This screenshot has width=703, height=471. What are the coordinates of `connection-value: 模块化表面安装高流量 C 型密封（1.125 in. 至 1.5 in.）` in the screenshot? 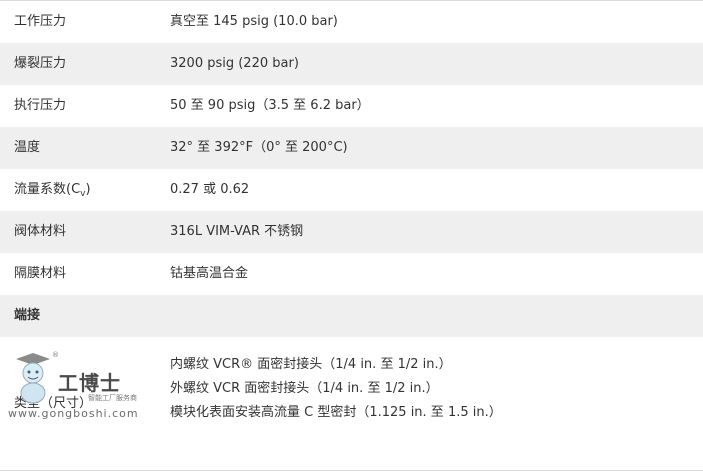 It's located at (336, 412).